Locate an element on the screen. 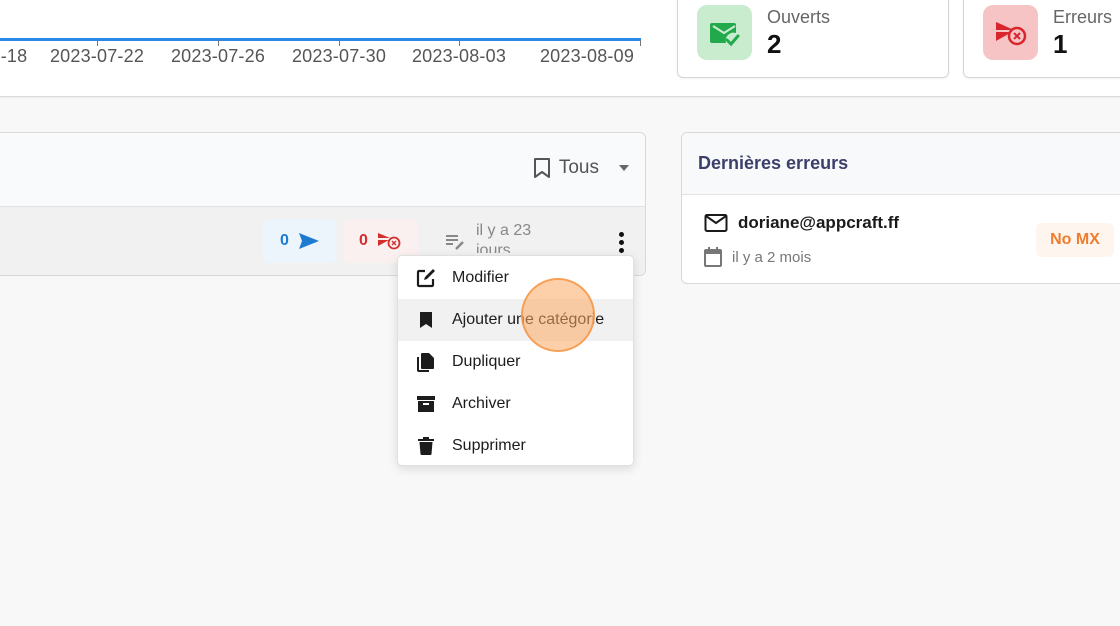 The image size is (1120, 626). stat-value: 1 is located at coordinates (1060, 44).